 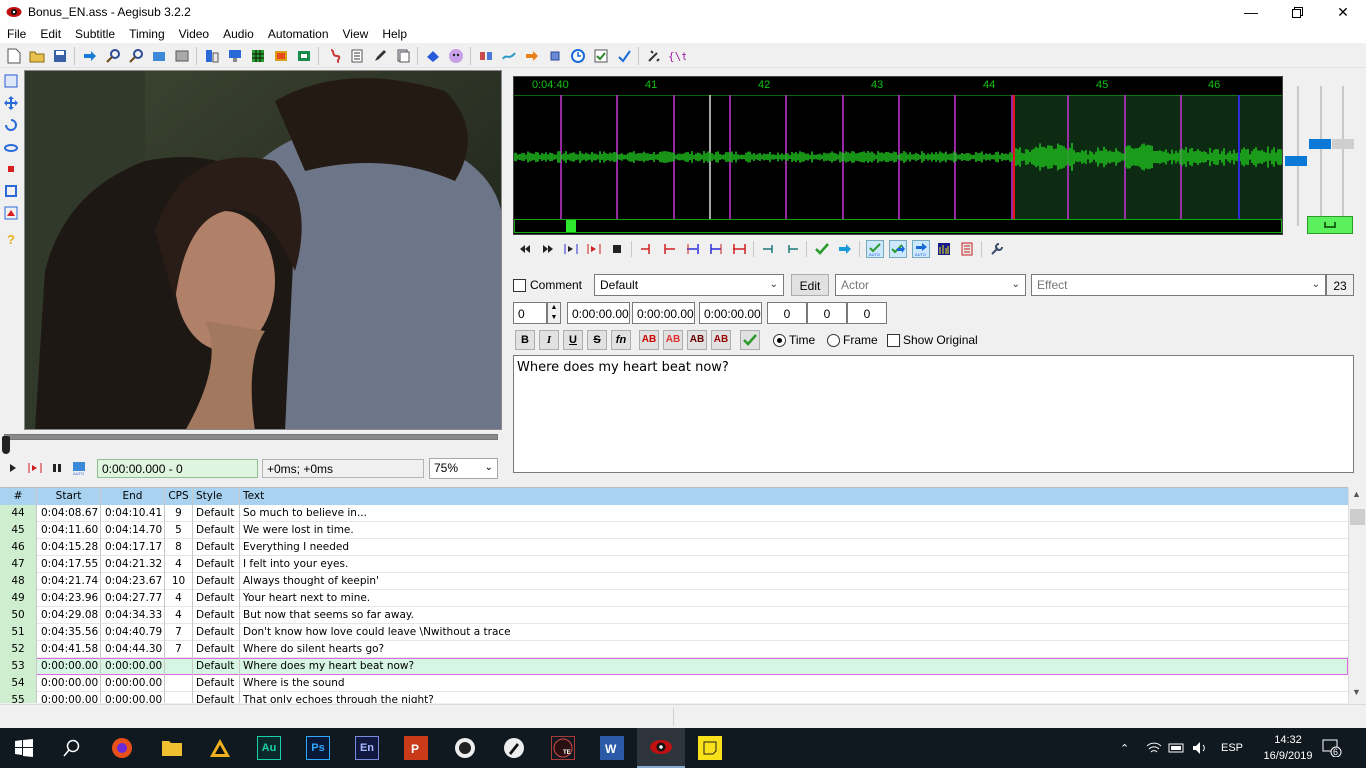 What do you see at coordinates (661, 748) in the screenshot?
I see `taskbar-aegisub` at bounding box center [661, 748].